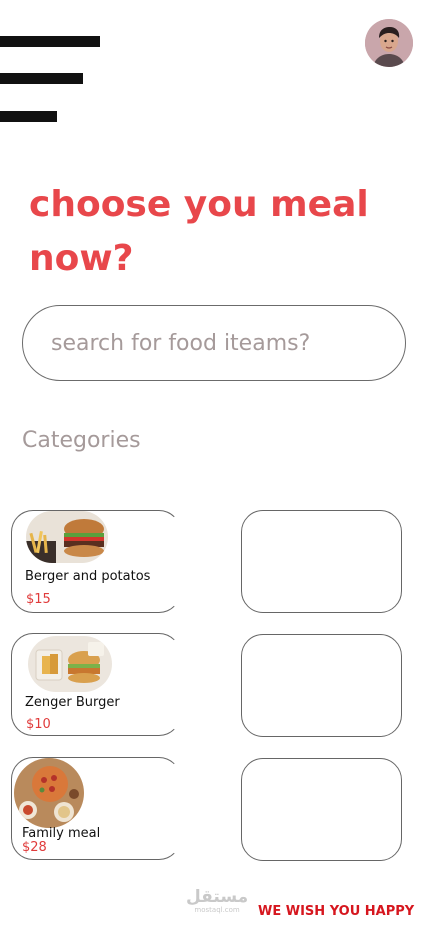 The image size is (430, 932). What do you see at coordinates (38, 724) in the screenshot?
I see `food-price: $10` at bounding box center [38, 724].